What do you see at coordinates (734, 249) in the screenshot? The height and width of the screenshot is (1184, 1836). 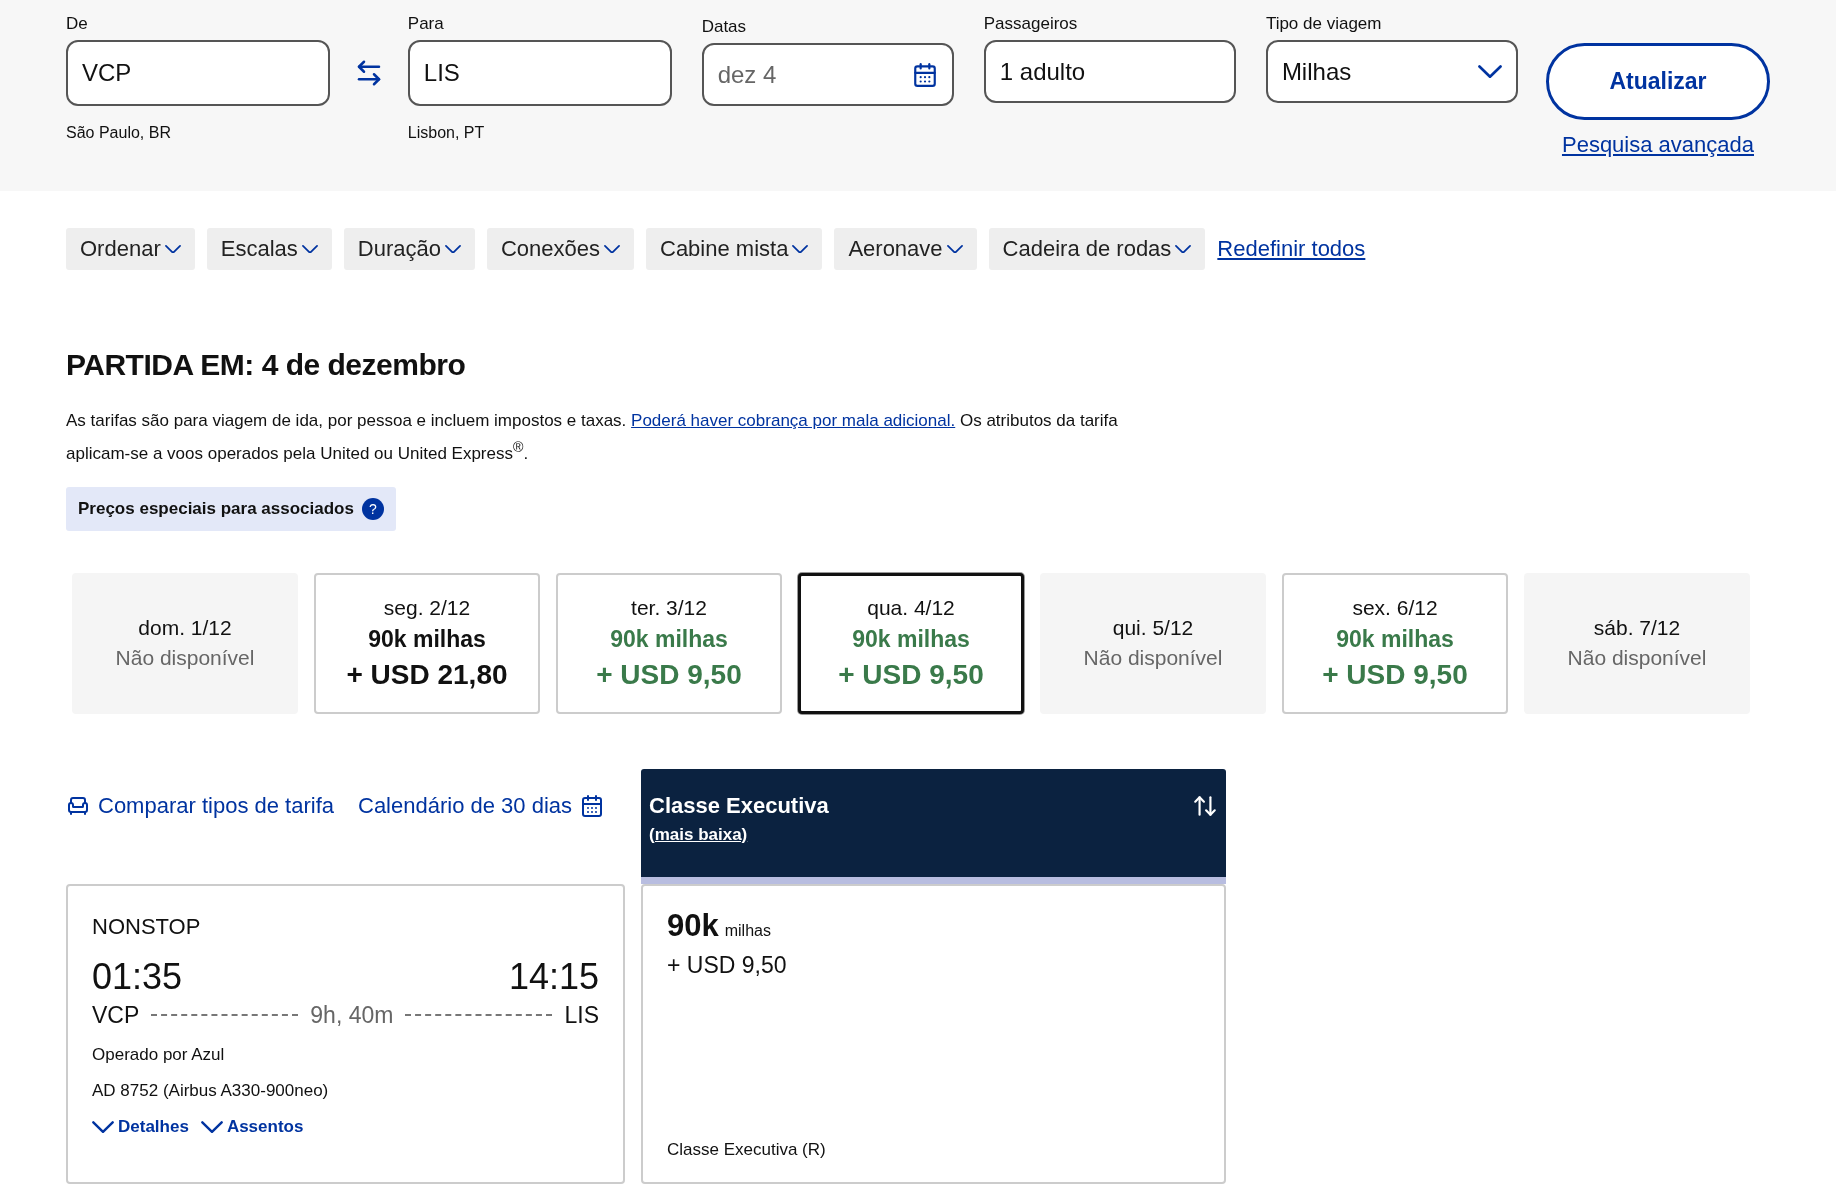 I see `filter-dropdown: Cabine mista` at bounding box center [734, 249].